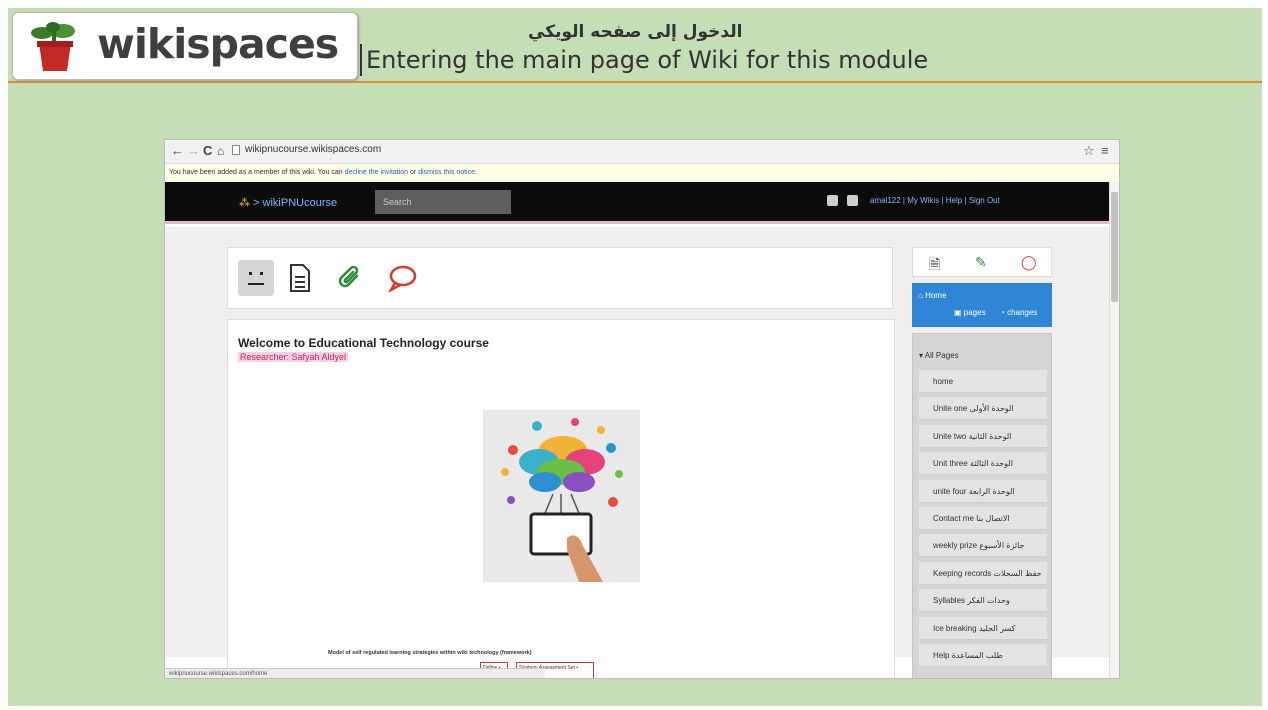  Describe the element at coordinates (1089, 151) in the screenshot. I see `star-icon: ☆` at that location.